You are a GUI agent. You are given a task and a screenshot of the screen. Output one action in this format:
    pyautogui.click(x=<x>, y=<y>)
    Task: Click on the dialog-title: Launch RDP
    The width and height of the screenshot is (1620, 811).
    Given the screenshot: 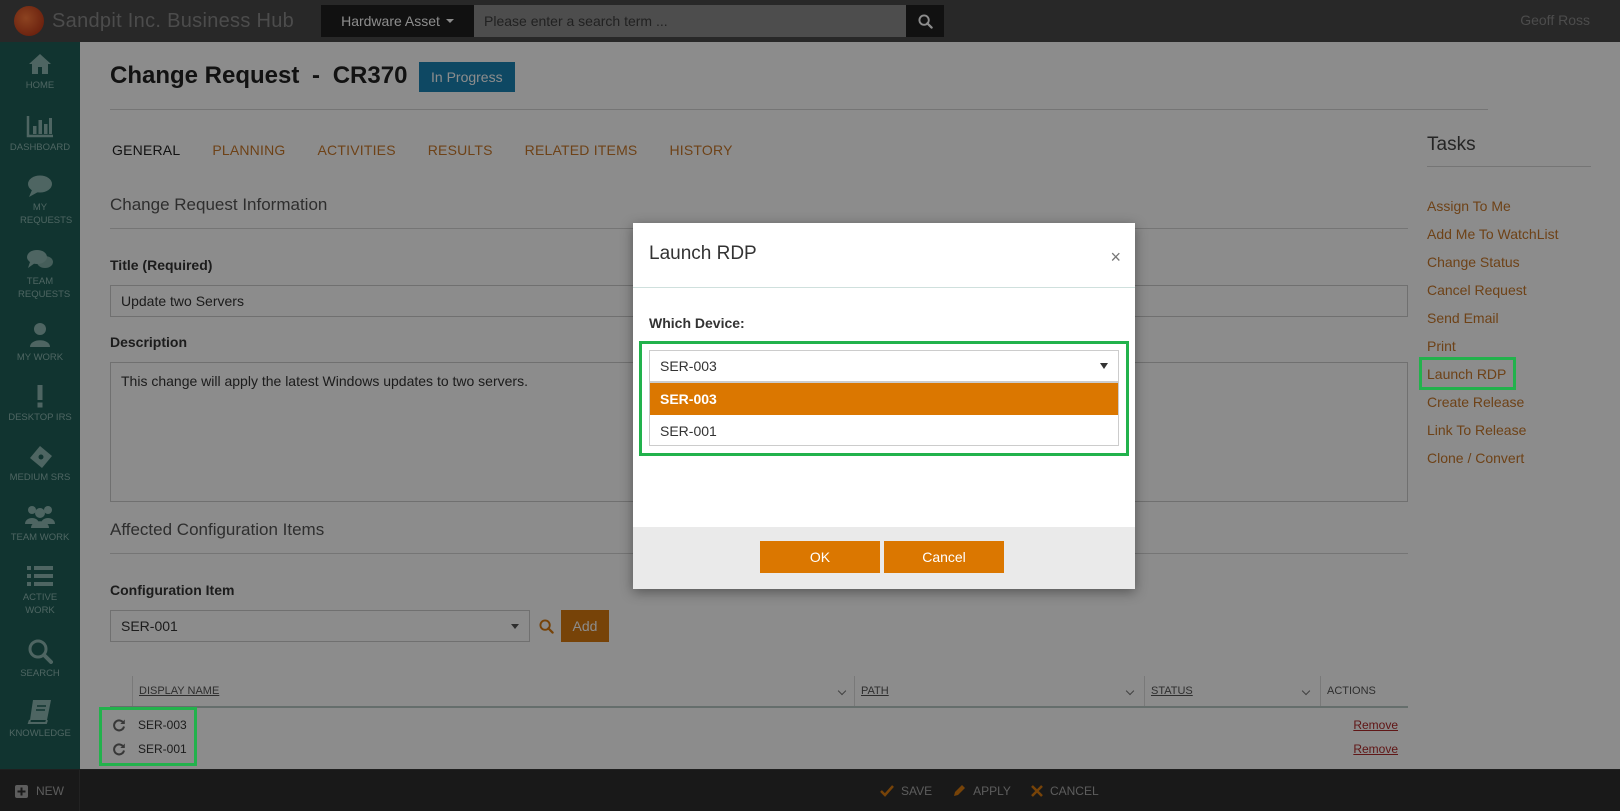 What is the action you would take?
    pyautogui.click(x=703, y=253)
    